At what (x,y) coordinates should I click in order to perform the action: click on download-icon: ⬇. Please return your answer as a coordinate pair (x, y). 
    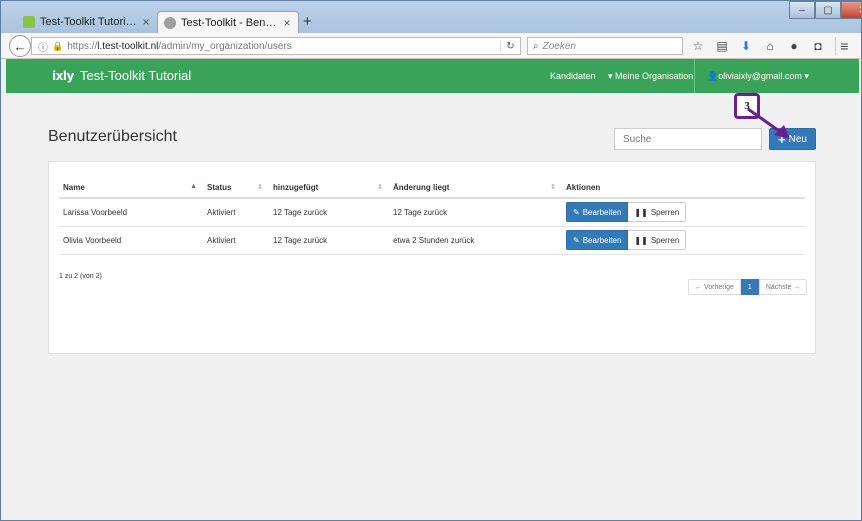
    Looking at the image, I should click on (746, 46).